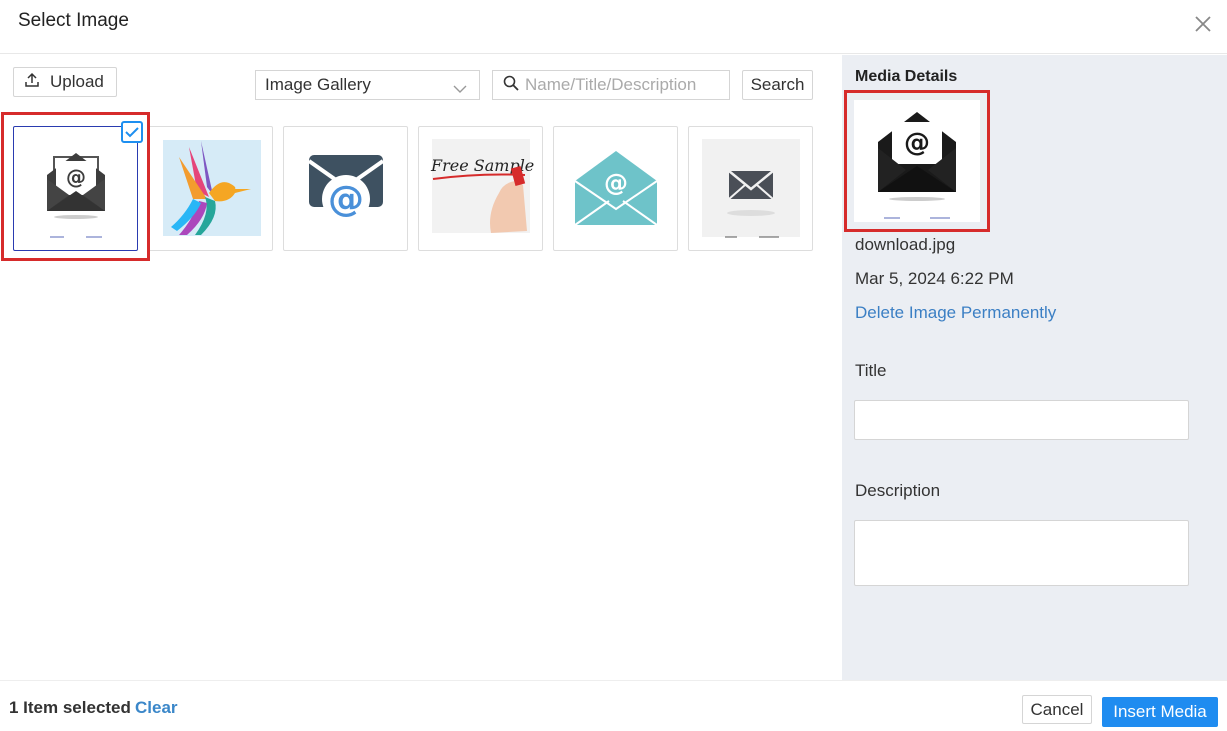  Describe the element at coordinates (871, 370) in the screenshot. I see `title-label: Title` at that location.